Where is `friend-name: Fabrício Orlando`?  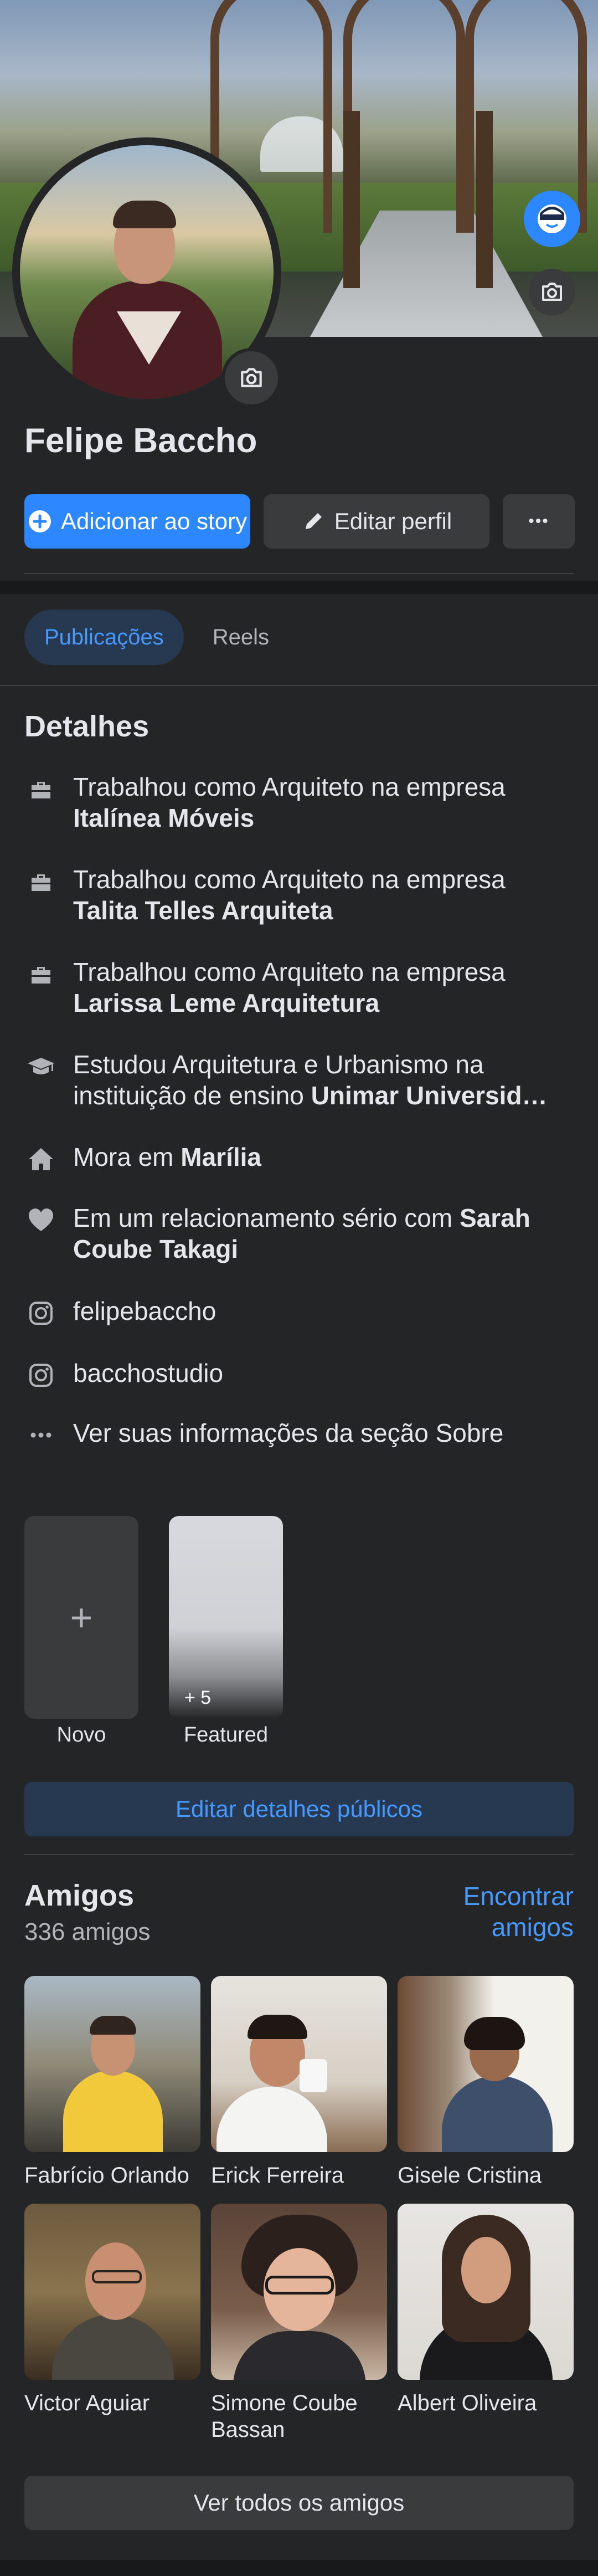 friend-name: Fabrício Orlando is located at coordinates (106, 2175).